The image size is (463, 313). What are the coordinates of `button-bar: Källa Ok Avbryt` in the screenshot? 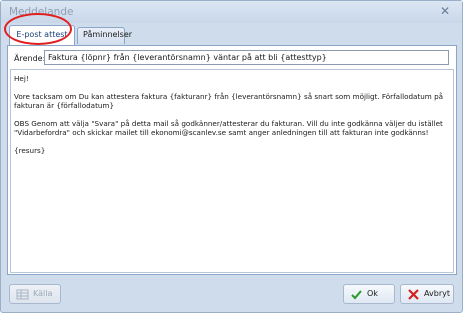 It's located at (232, 294).